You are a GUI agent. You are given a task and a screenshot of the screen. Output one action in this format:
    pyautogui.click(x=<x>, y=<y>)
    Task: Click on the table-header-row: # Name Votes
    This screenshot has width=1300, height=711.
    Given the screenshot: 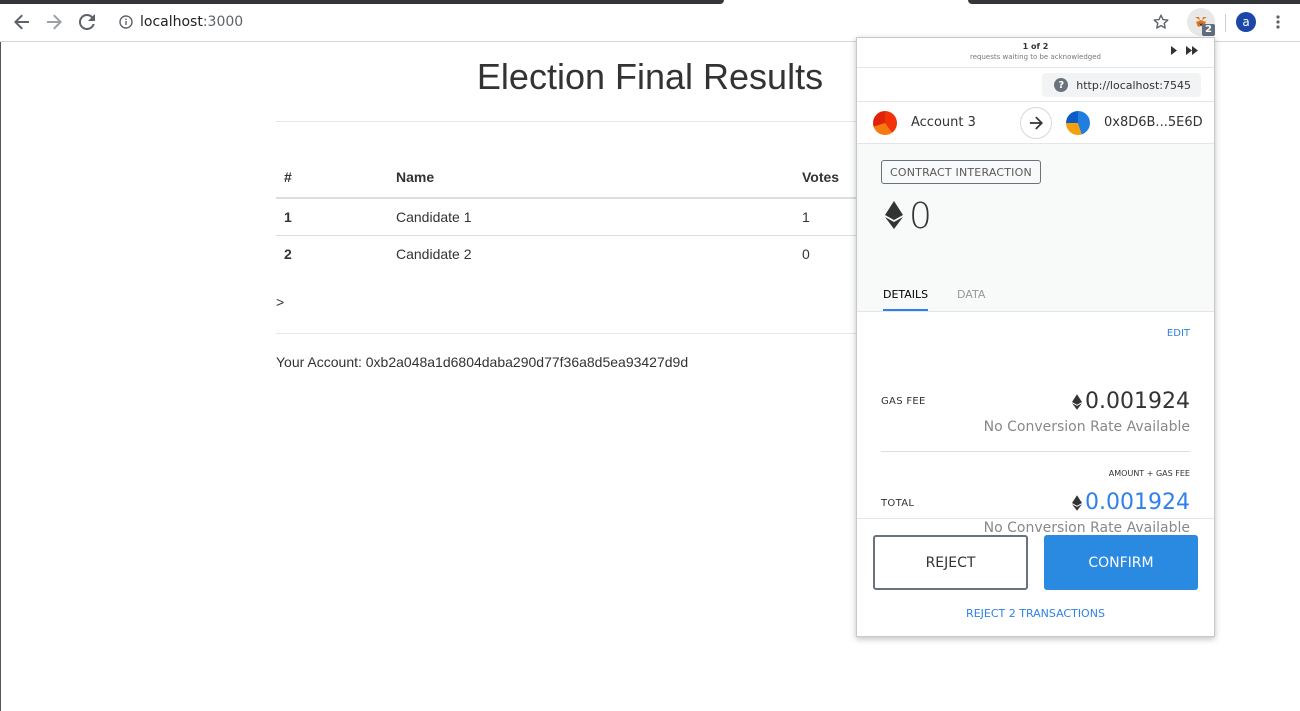 What is the action you would take?
    pyautogui.click(x=576, y=178)
    